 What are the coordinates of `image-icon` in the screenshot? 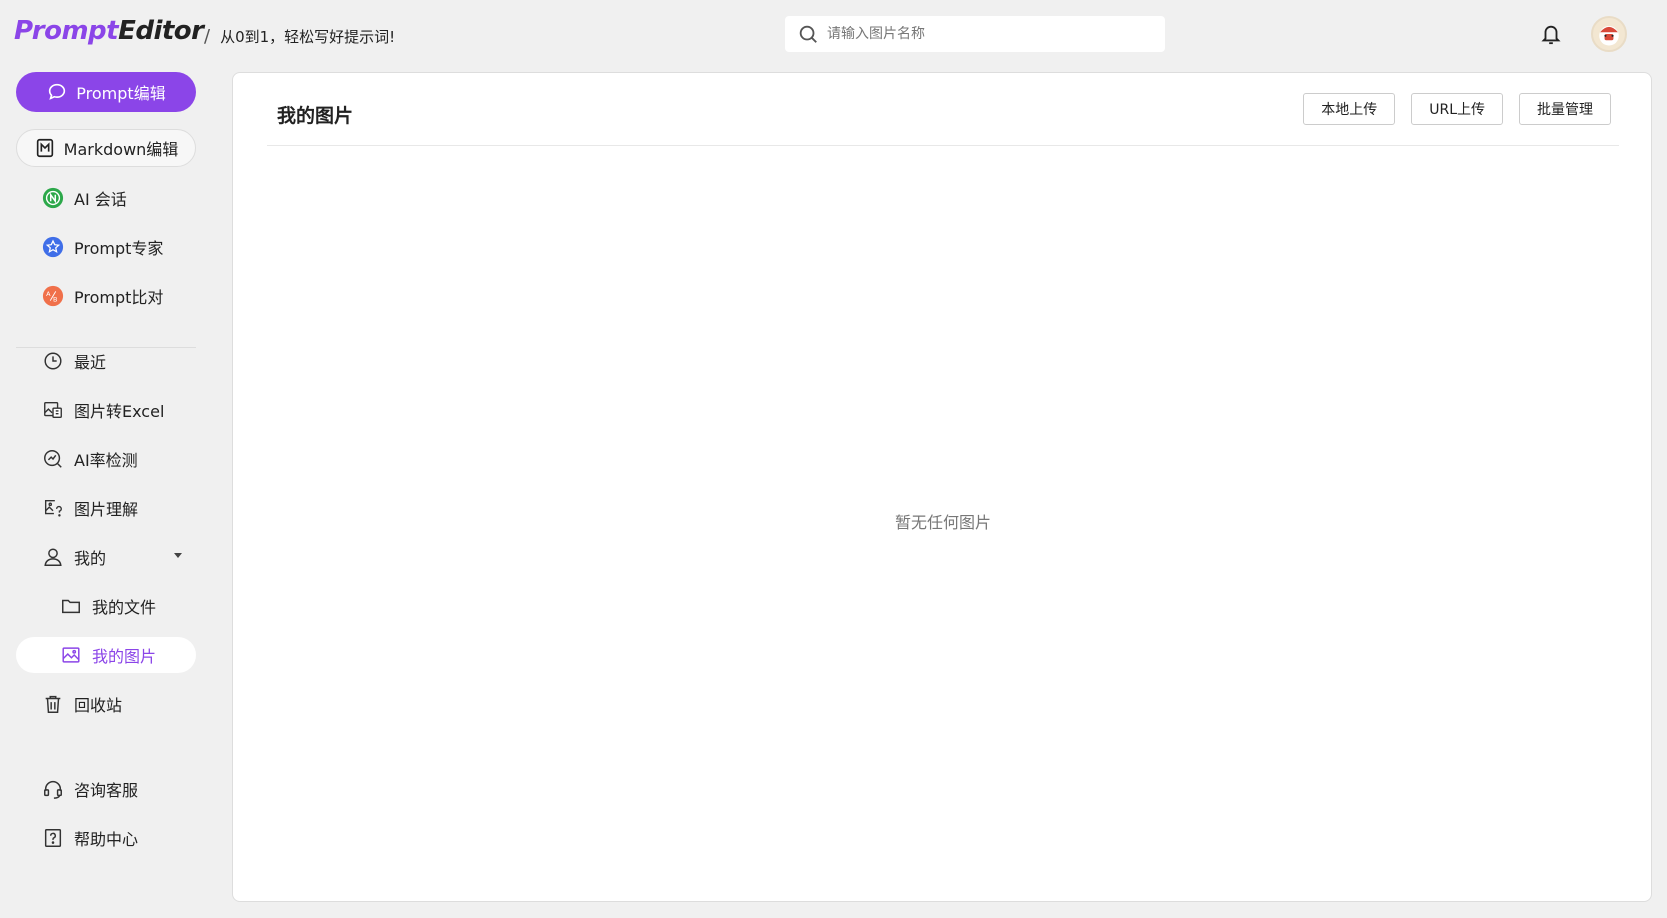 It's located at (71, 655).